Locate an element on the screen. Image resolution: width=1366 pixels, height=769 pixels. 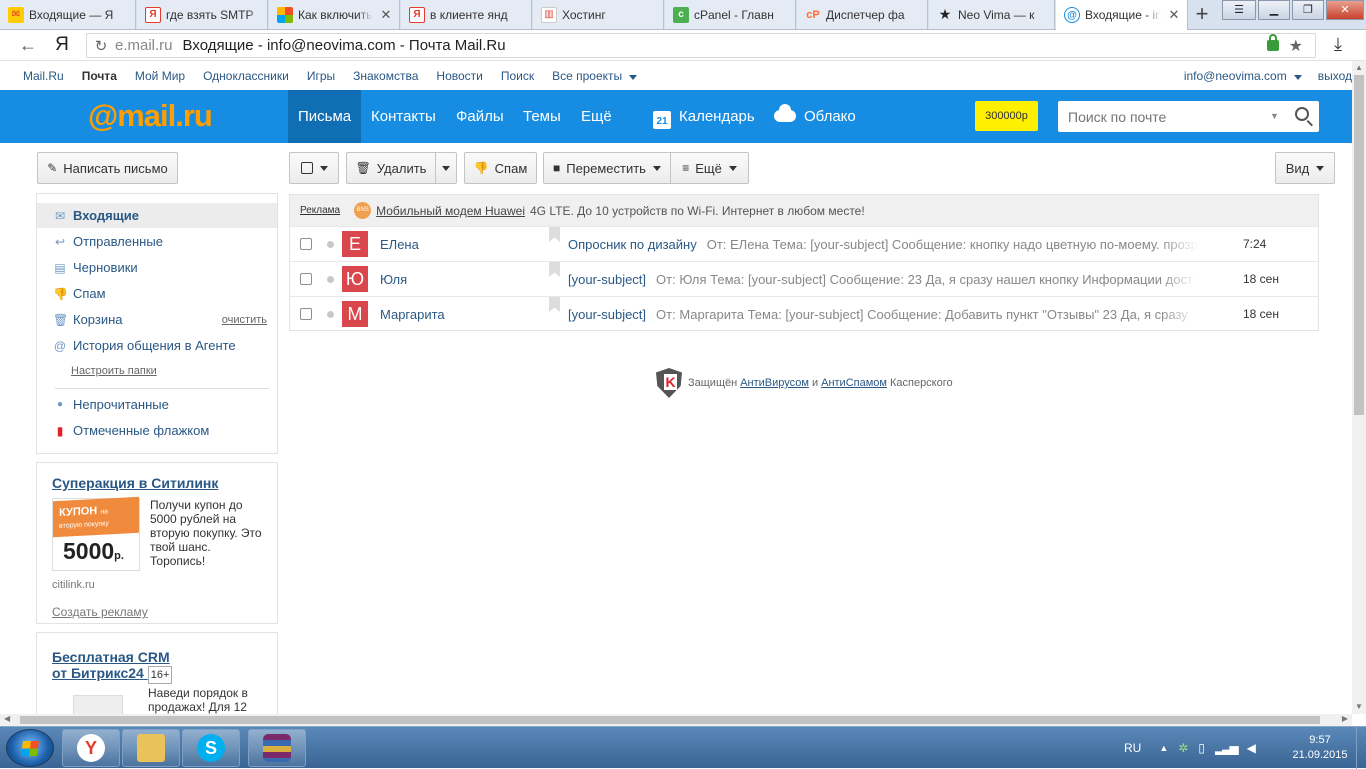
language-indicator: RU is located at coordinates (1132, 748).